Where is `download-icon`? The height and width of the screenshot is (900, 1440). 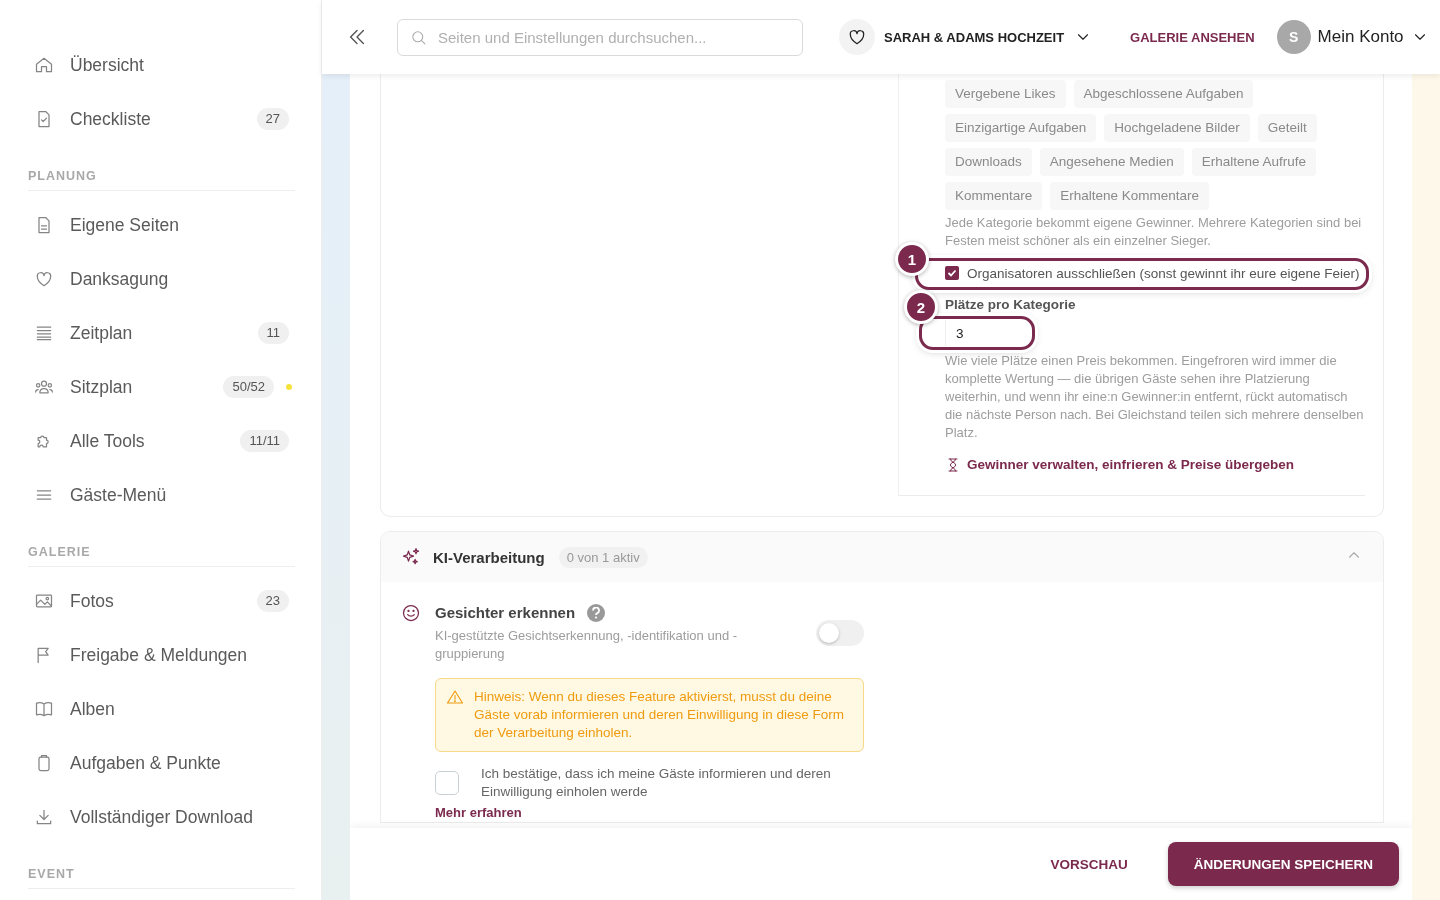 download-icon is located at coordinates (44, 817).